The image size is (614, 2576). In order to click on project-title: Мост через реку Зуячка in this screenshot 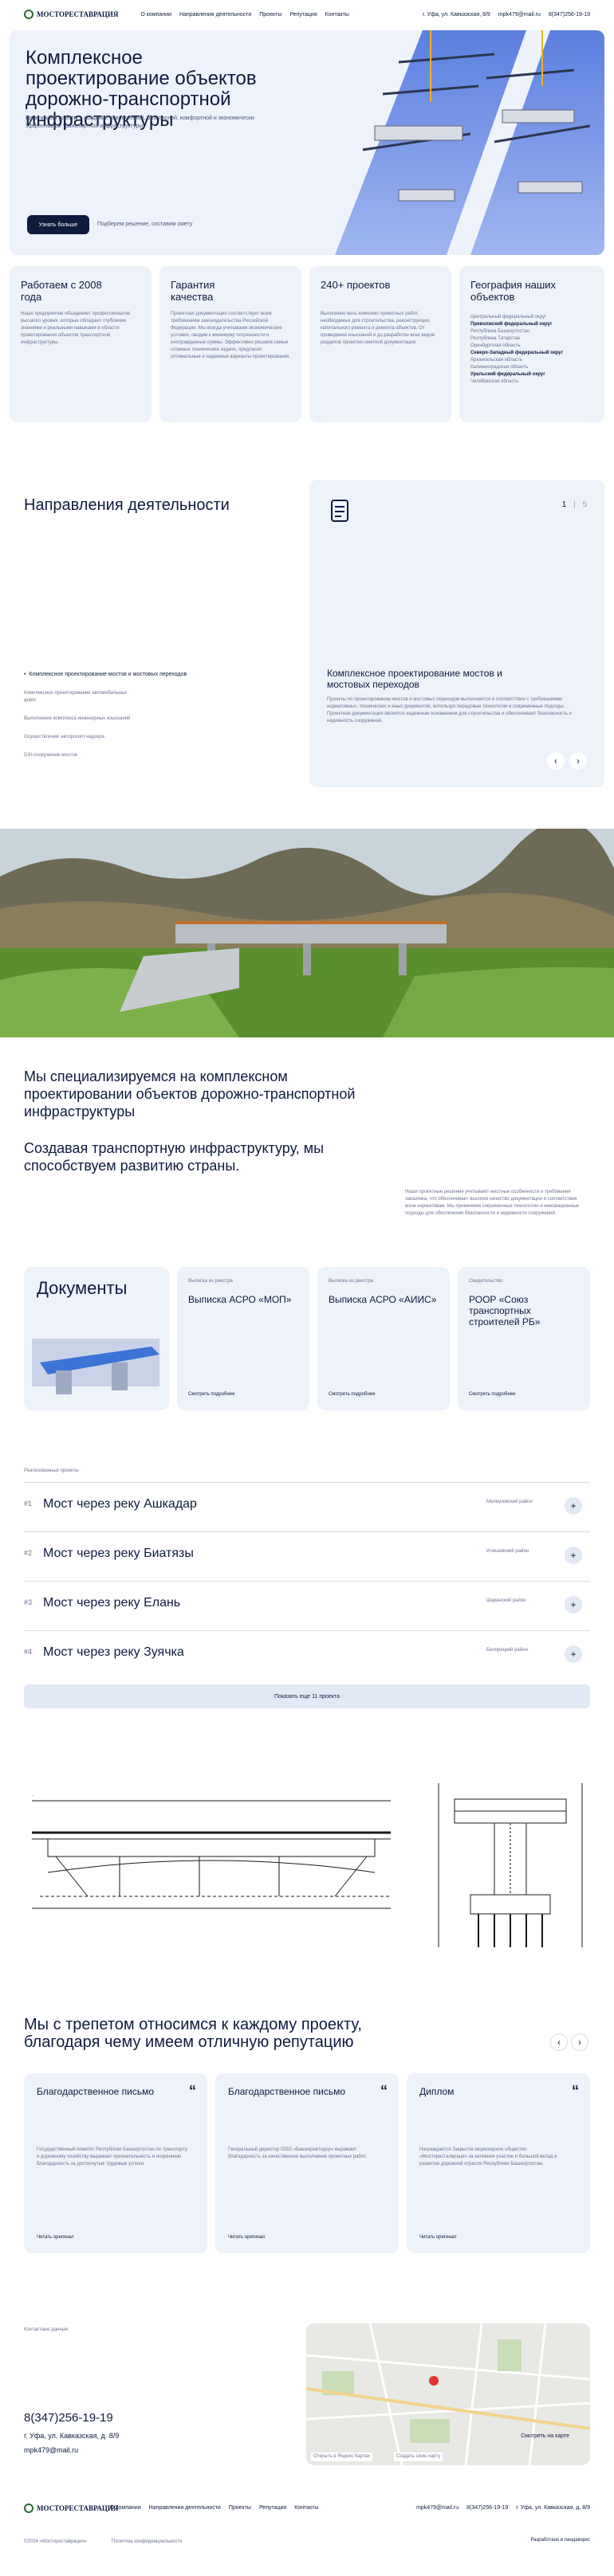, I will do `click(113, 1652)`.